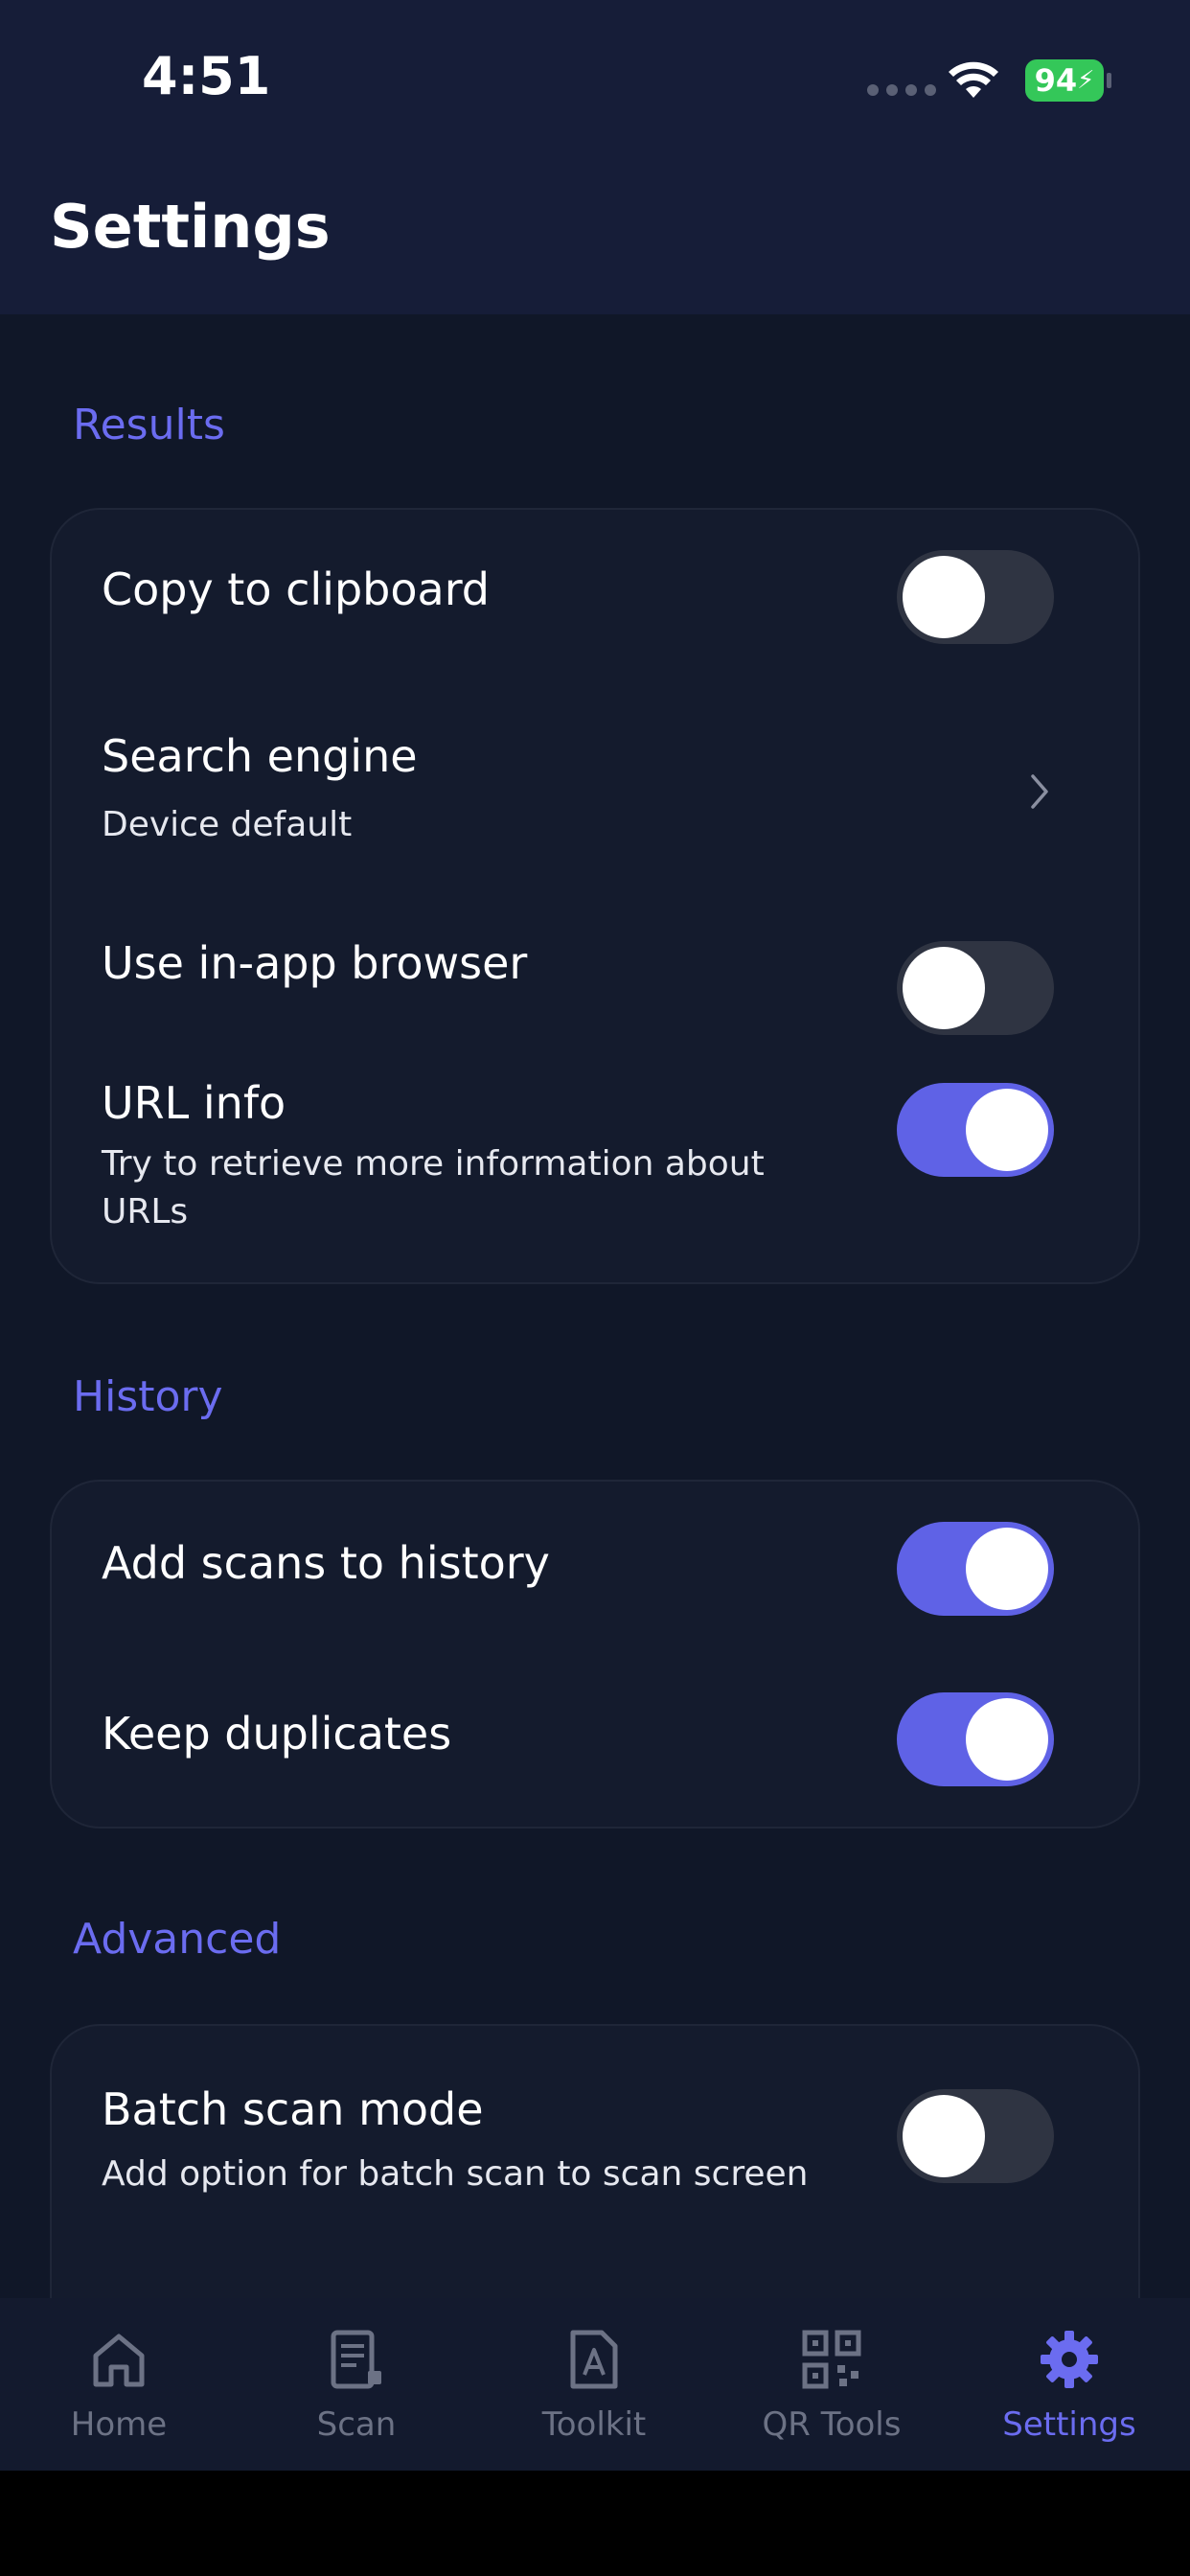 The height and width of the screenshot is (2576, 1190). I want to click on copy-to-clipboard-row: Copy to clipboard, so click(595, 594).